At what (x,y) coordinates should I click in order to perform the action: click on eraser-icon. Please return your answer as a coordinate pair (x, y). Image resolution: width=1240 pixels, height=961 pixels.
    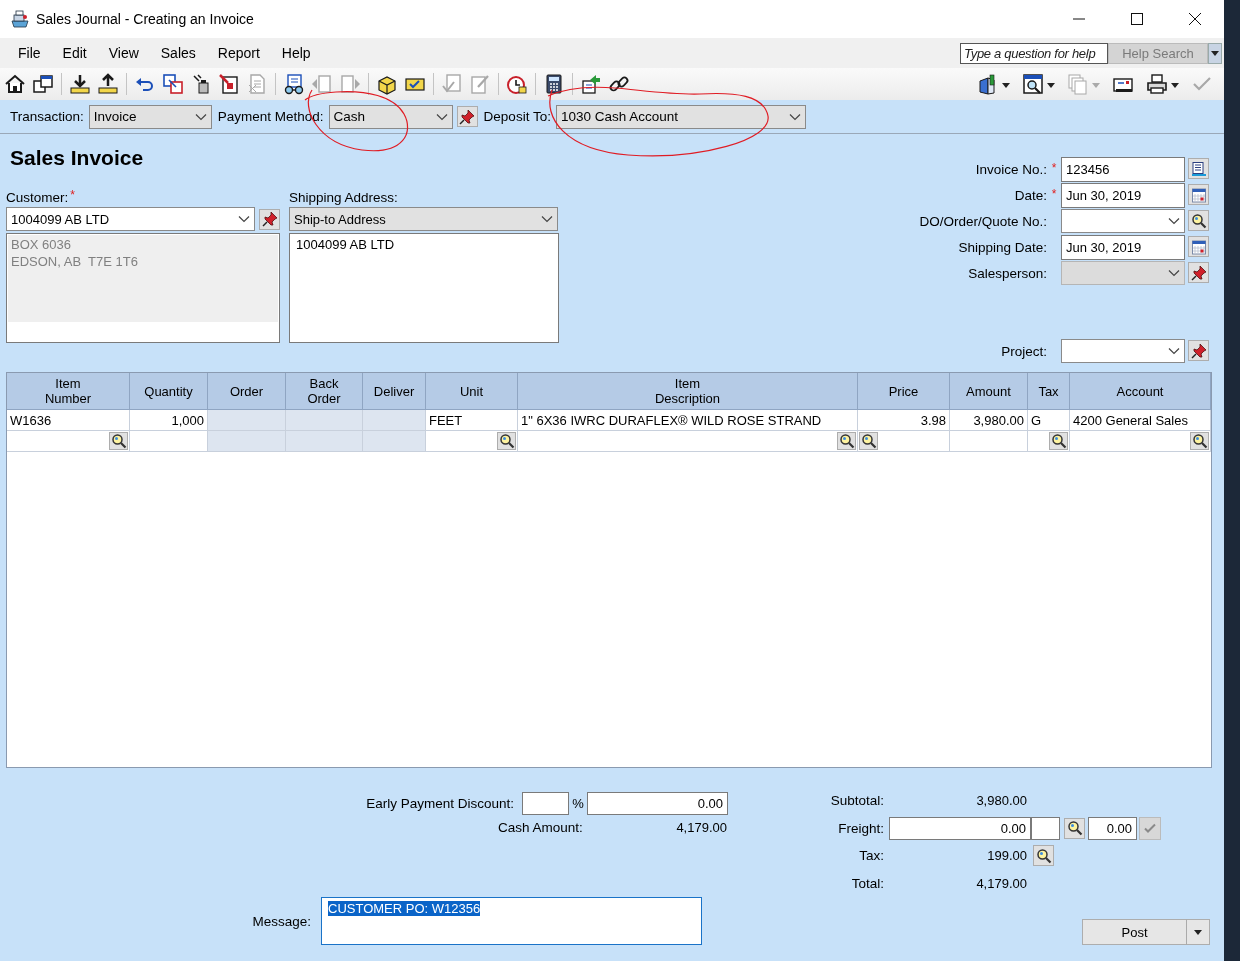
    Looking at the image, I should click on (201, 84).